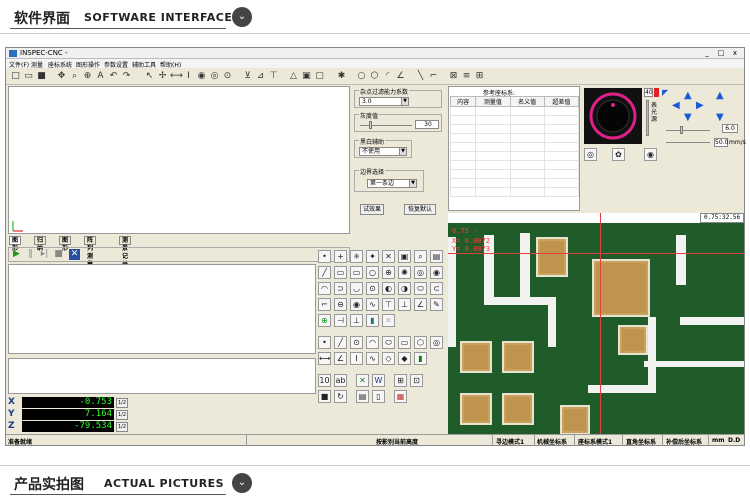 The image size is (750, 499). Describe the element at coordinates (453, 76) in the screenshot. I see `fit-icon: ⊠` at that location.